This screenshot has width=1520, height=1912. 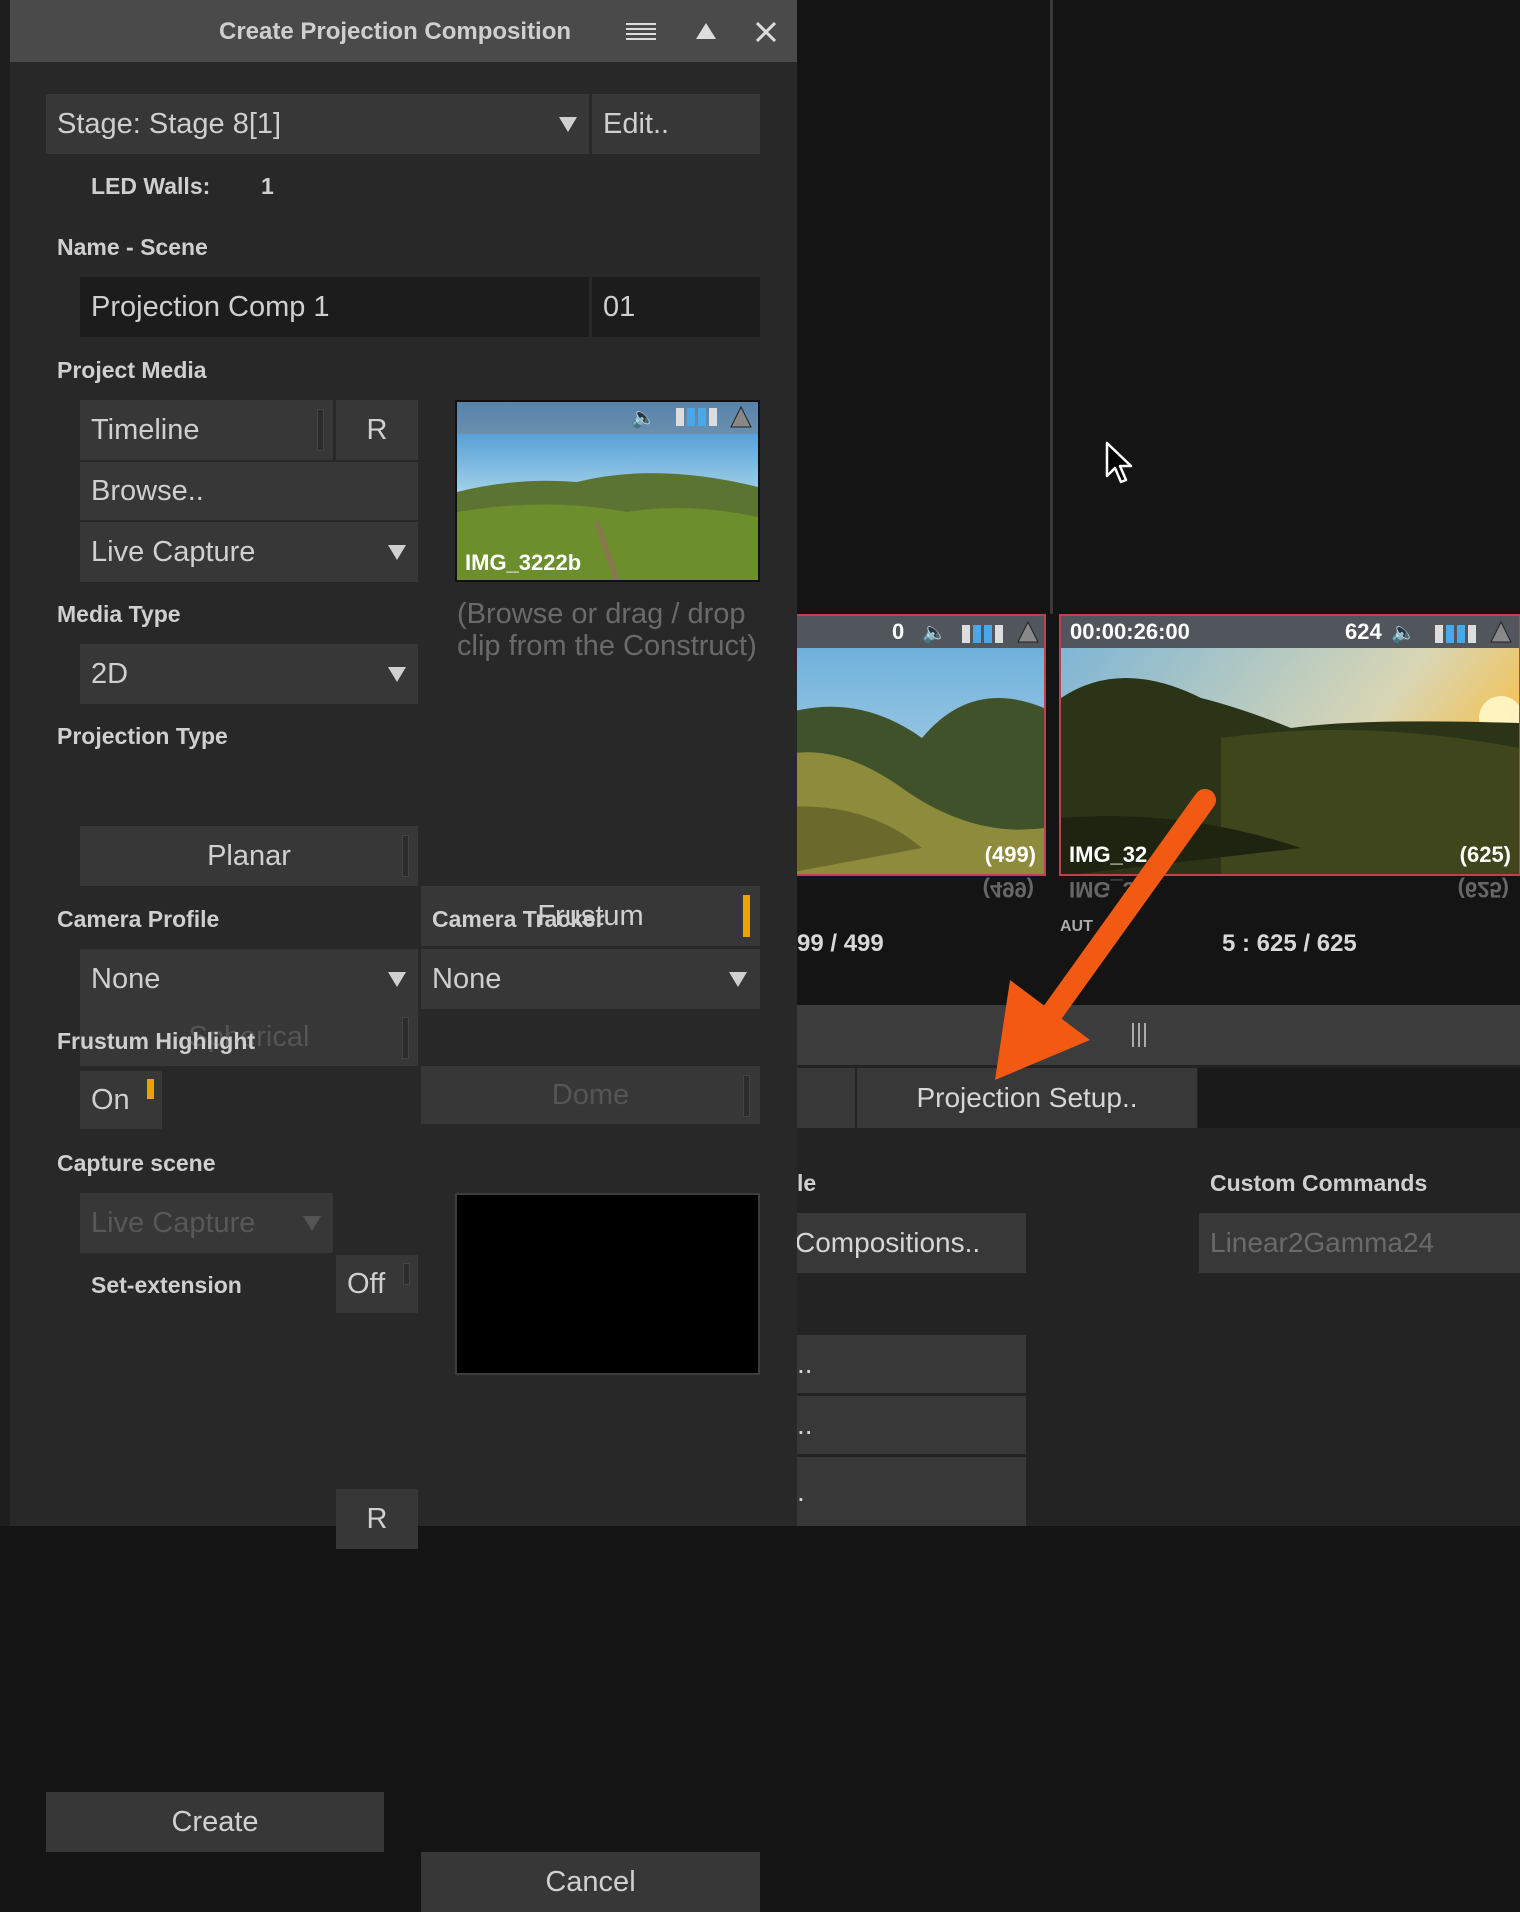 What do you see at coordinates (523, 562) in the screenshot?
I see `preview-clip-name: IMG_3222b` at bounding box center [523, 562].